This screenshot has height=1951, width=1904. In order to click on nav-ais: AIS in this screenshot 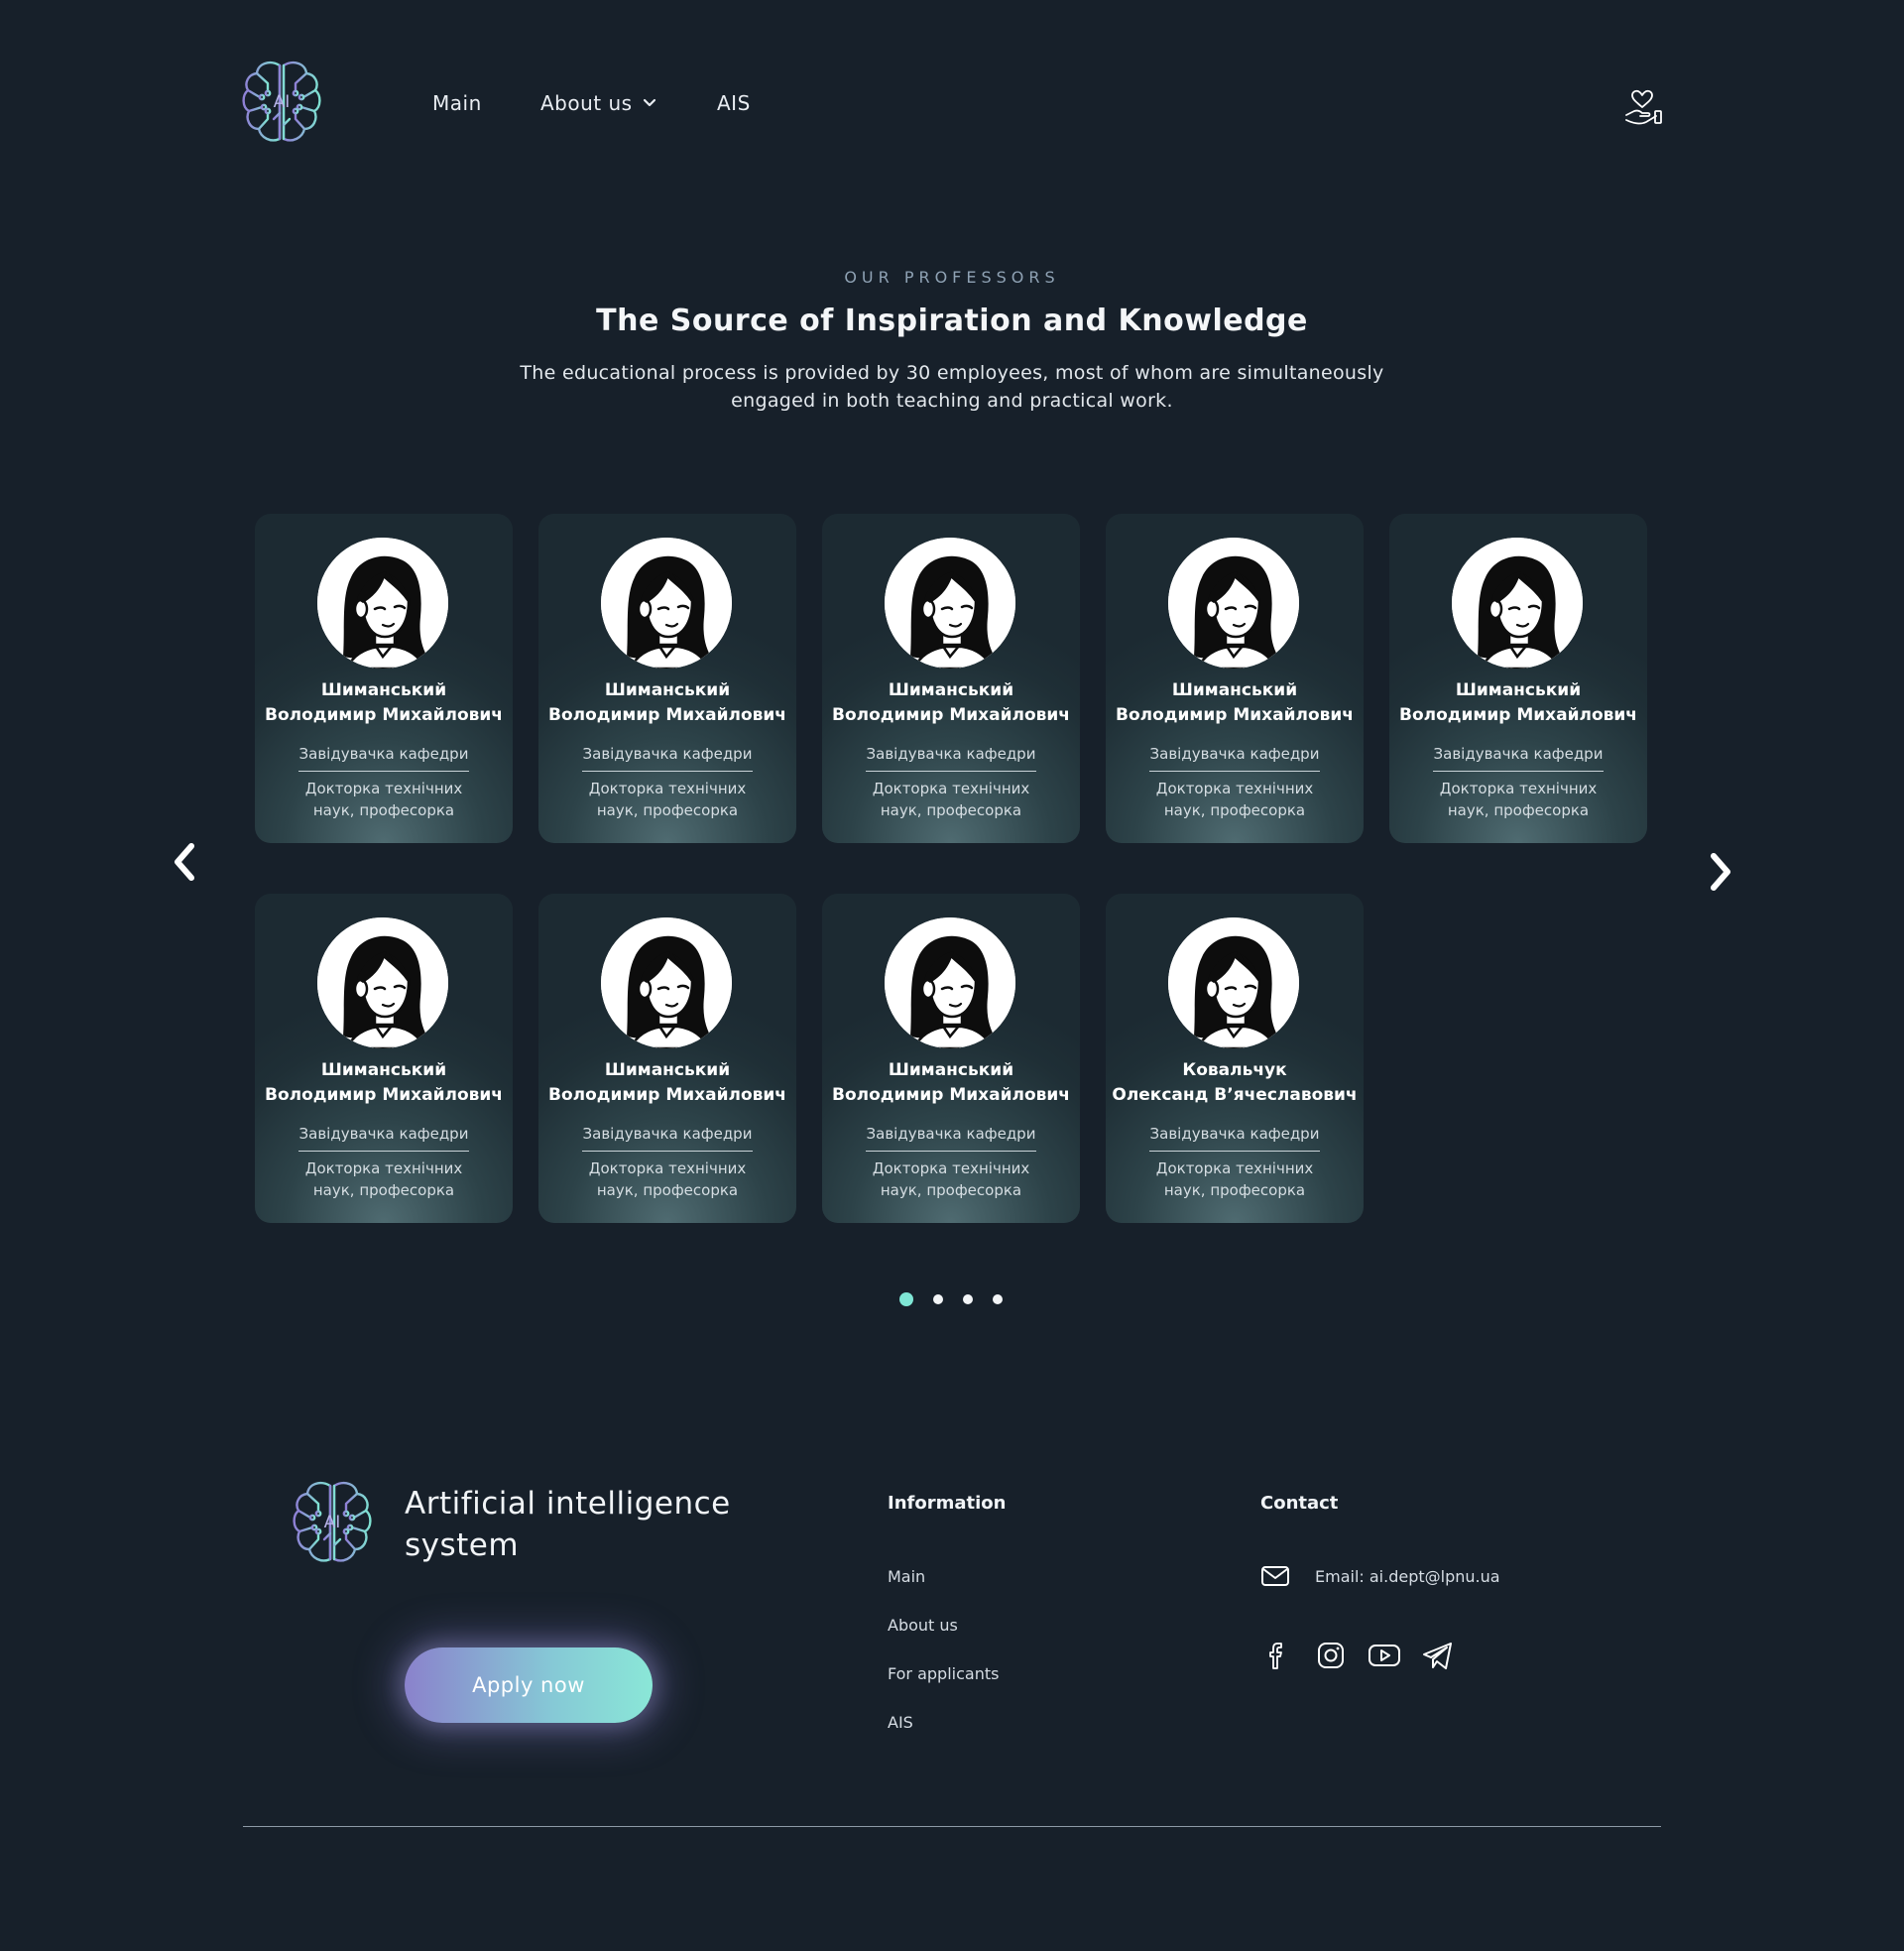, I will do `click(734, 103)`.